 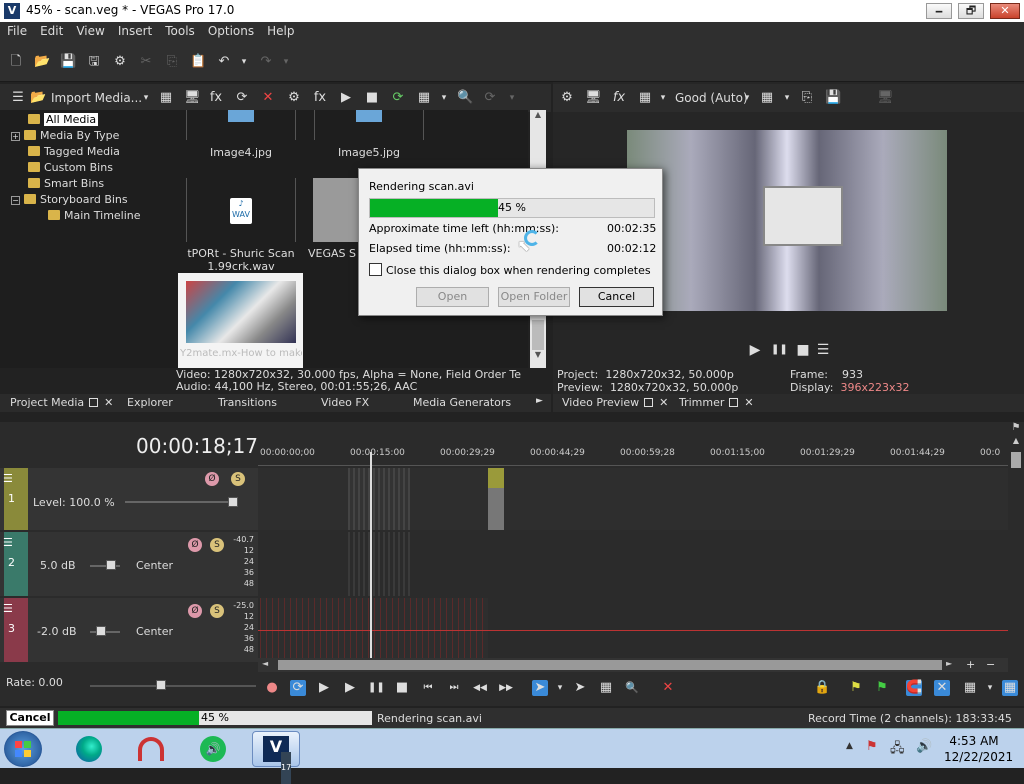 I want to click on split-icon: ▦, so click(x=645, y=98).